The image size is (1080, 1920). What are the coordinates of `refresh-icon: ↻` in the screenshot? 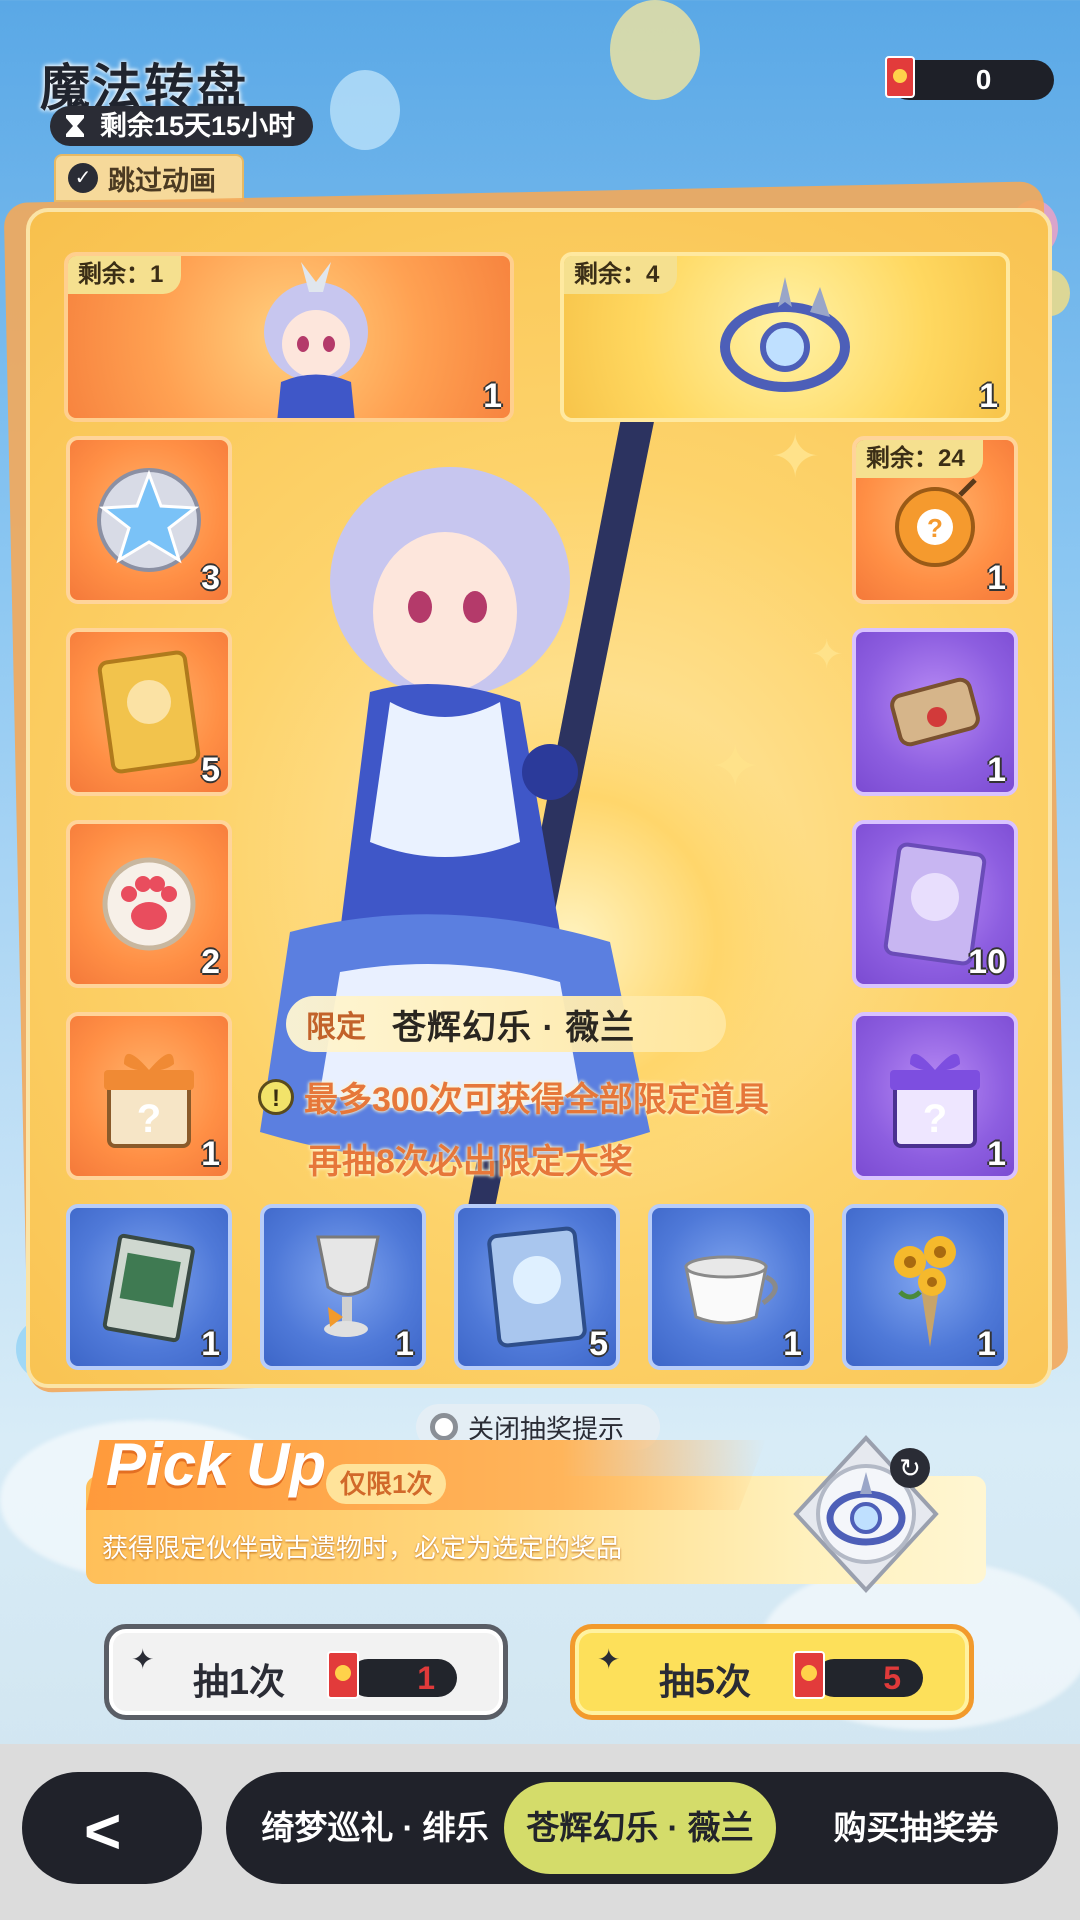 It's located at (910, 1468).